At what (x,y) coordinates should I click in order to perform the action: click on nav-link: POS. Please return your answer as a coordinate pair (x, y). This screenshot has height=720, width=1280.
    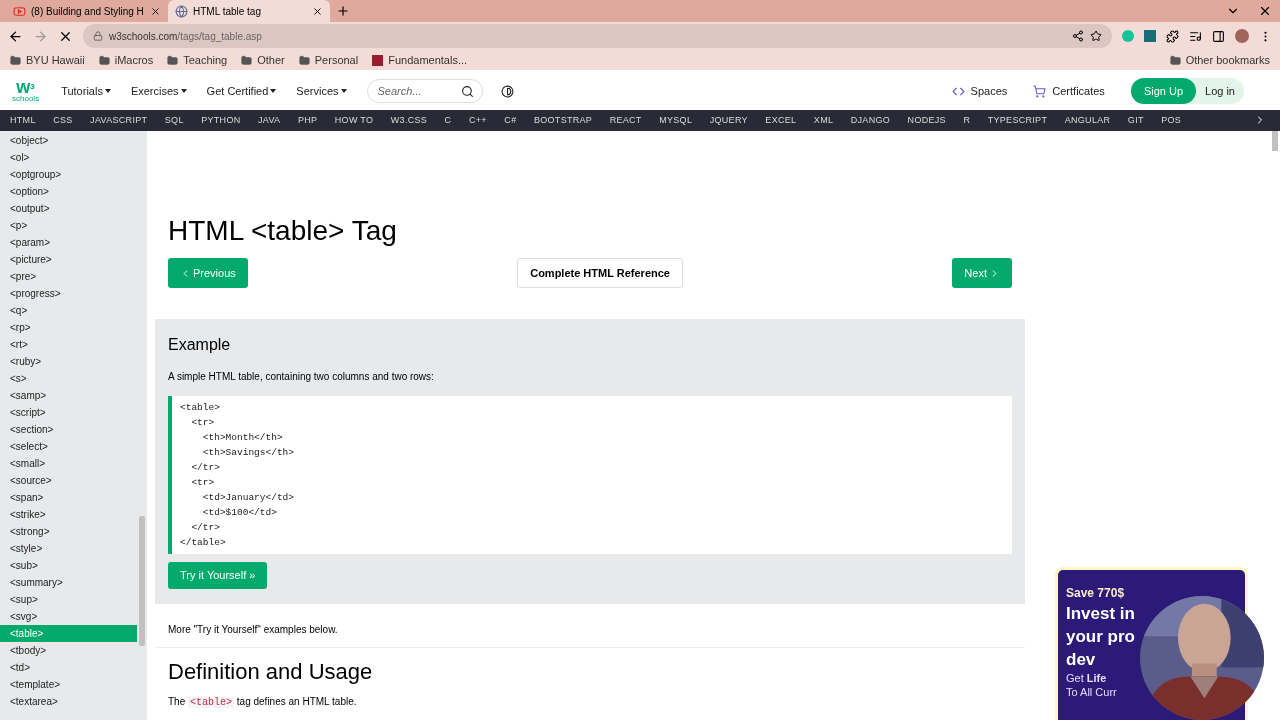
    Looking at the image, I should click on (1171, 120).